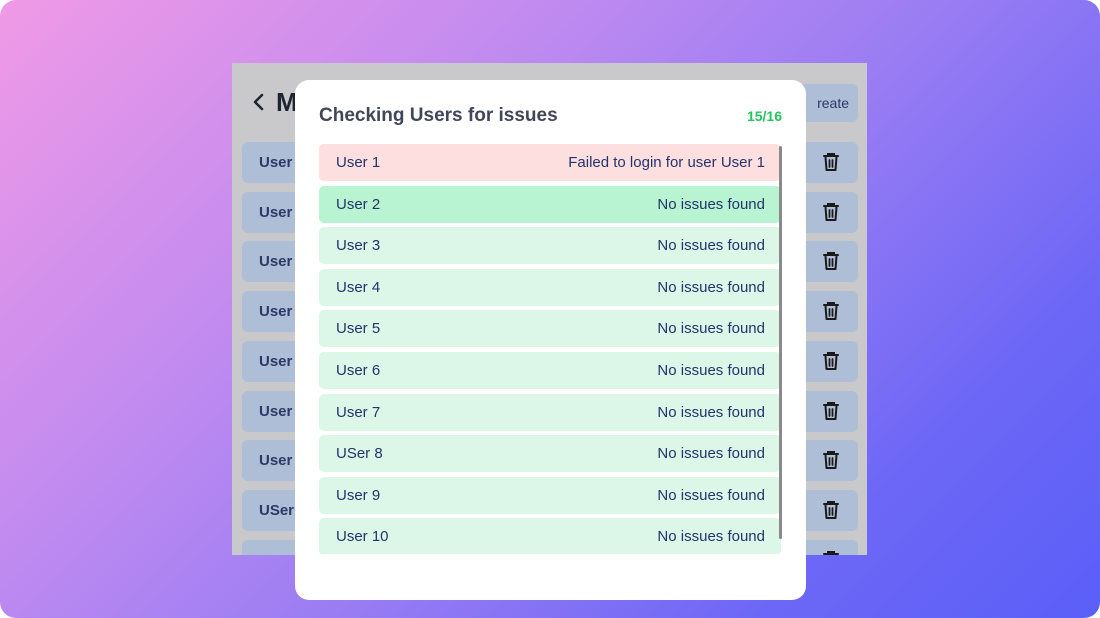 The width and height of the screenshot is (1100, 618). What do you see at coordinates (259, 102) in the screenshot?
I see `chevron-left-icon` at bounding box center [259, 102].